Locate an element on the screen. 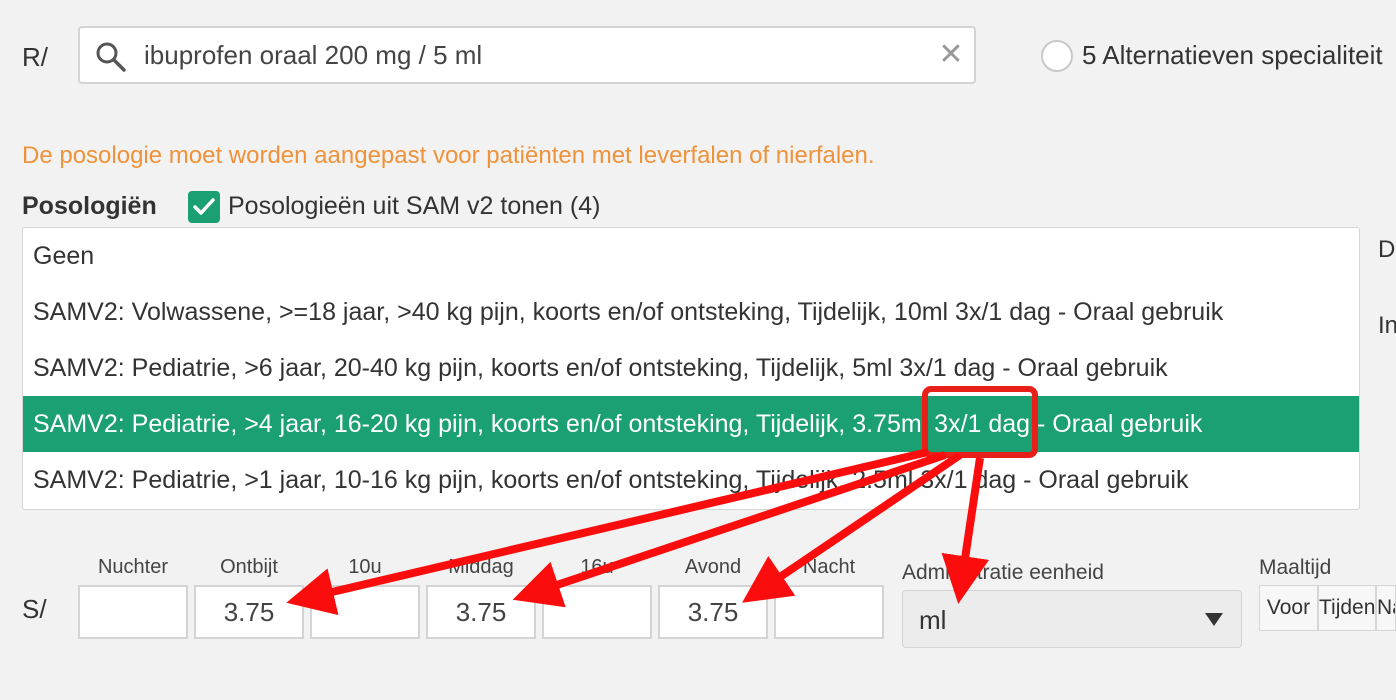 This screenshot has width=1396, height=700. admin-unit-select: ml is located at coordinates (1072, 619).